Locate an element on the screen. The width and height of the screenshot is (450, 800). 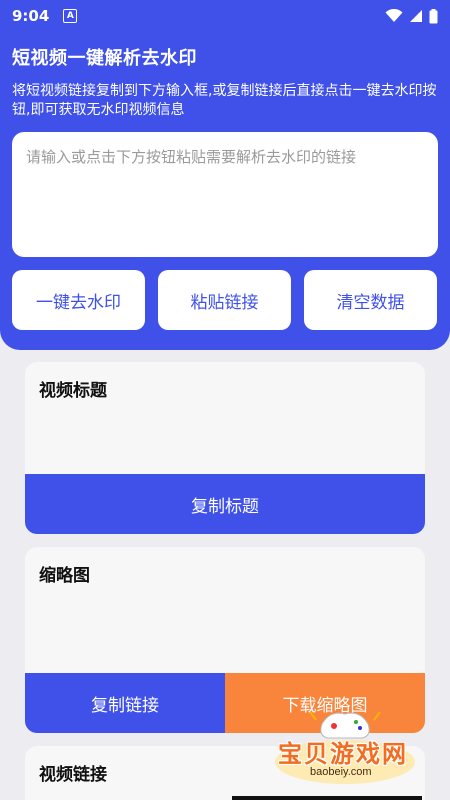
thumbnail-label: 缩略图 is located at coordinates (64, 576).